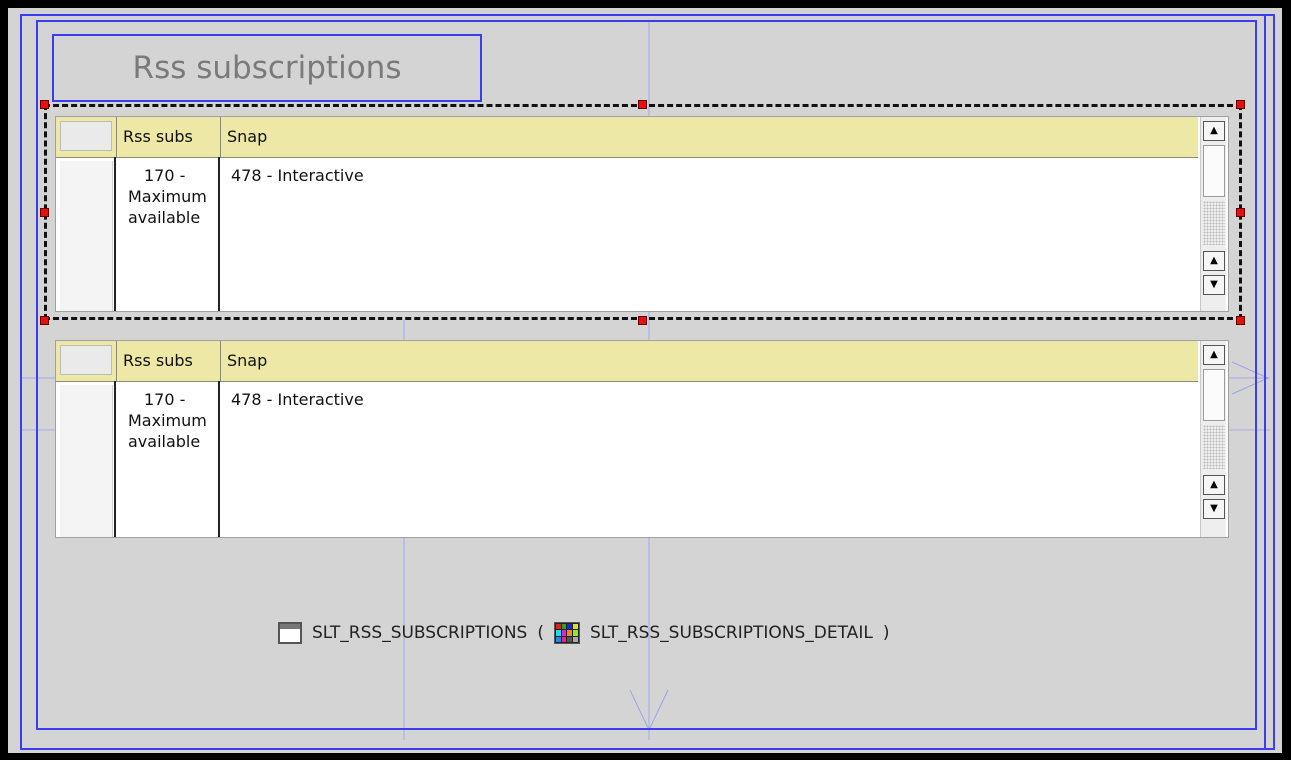 Image resolution: width=1291 pixels, height=760 pixels. What do you see at coordinates (566, 633) in the screenshot?
I see `grid-detail-icon` at bounding box center [566, 633].